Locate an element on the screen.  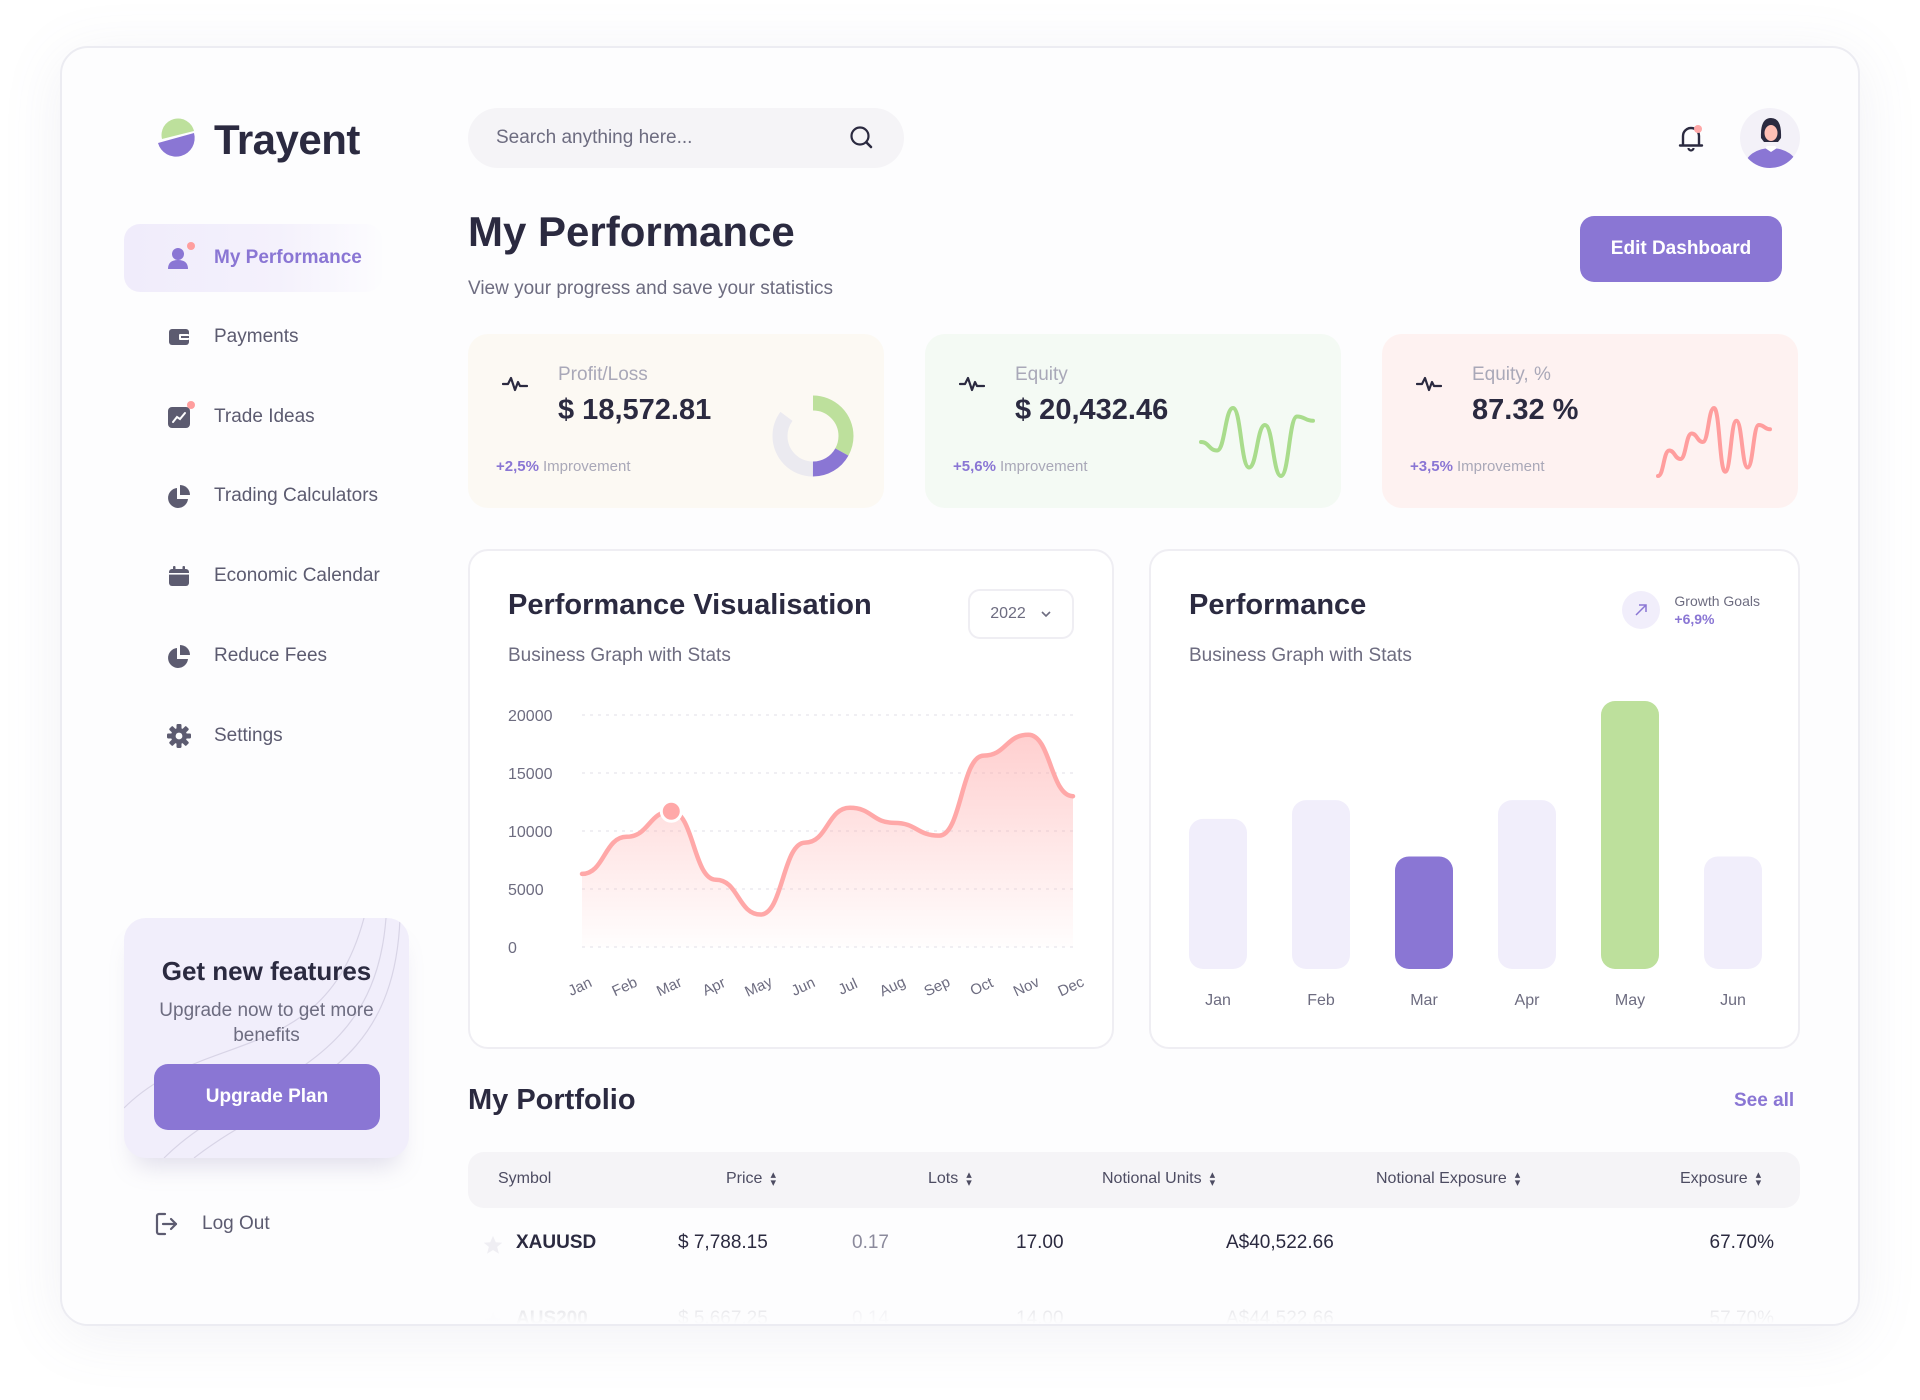
search-bar is located at coordinates (686, 138).